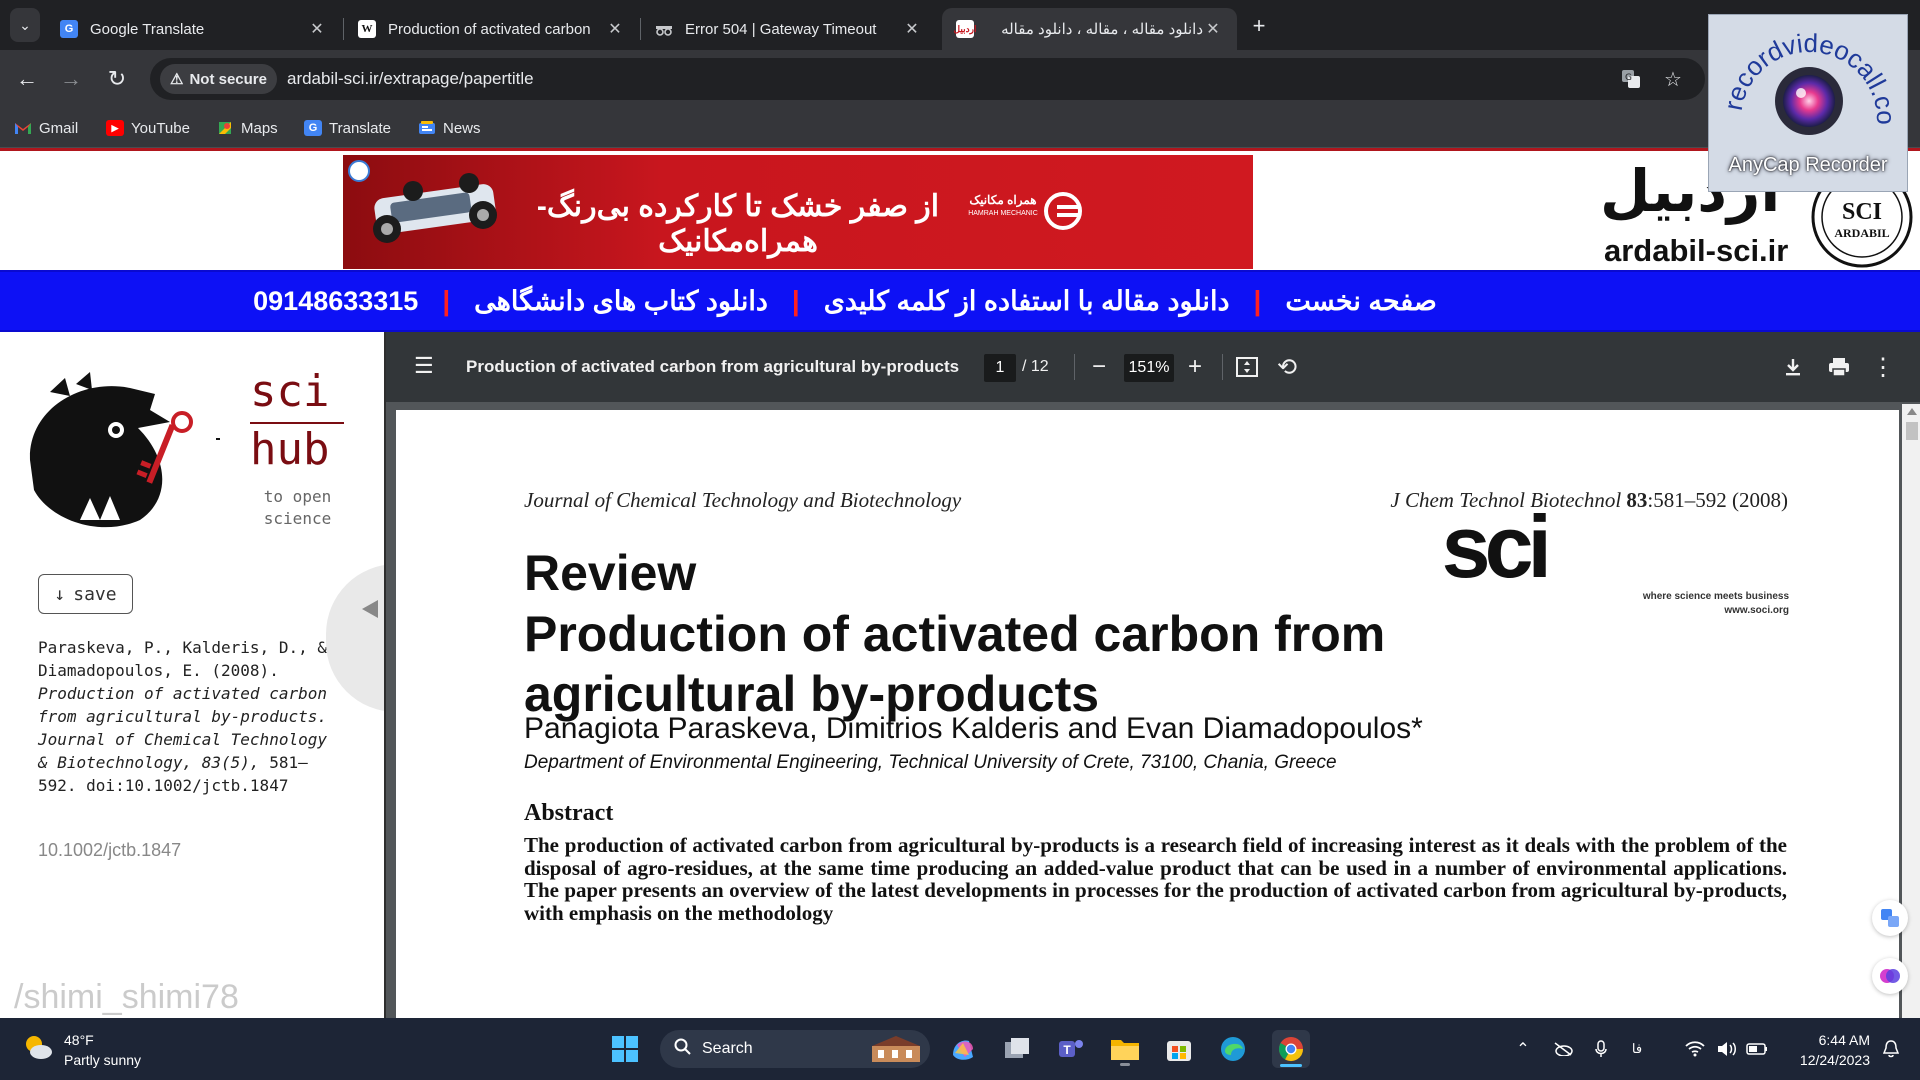 The height and width of the screenshot is (1080, 1920). I want to click on anycap-recorder-widget: recordvideocall.com AnyCap Recorder, so click(1803, 96).